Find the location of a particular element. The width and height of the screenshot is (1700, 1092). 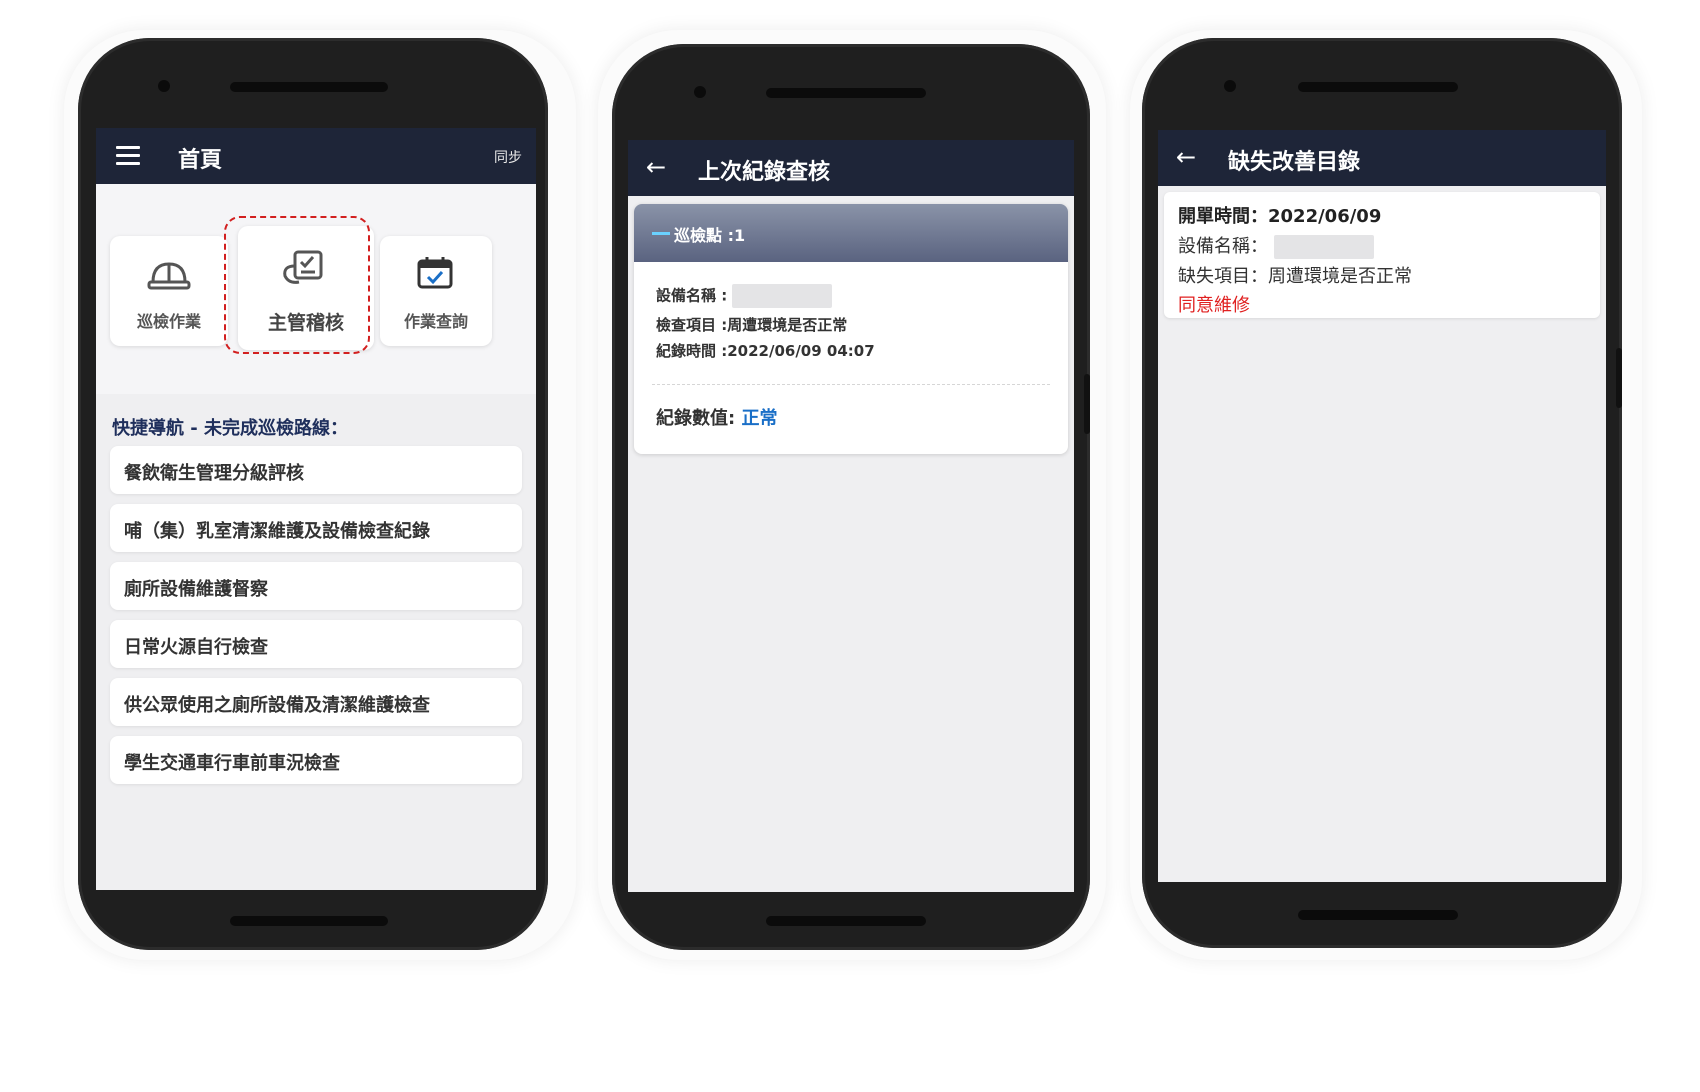

calendar-check-icon is located at coordinates (435, 273).